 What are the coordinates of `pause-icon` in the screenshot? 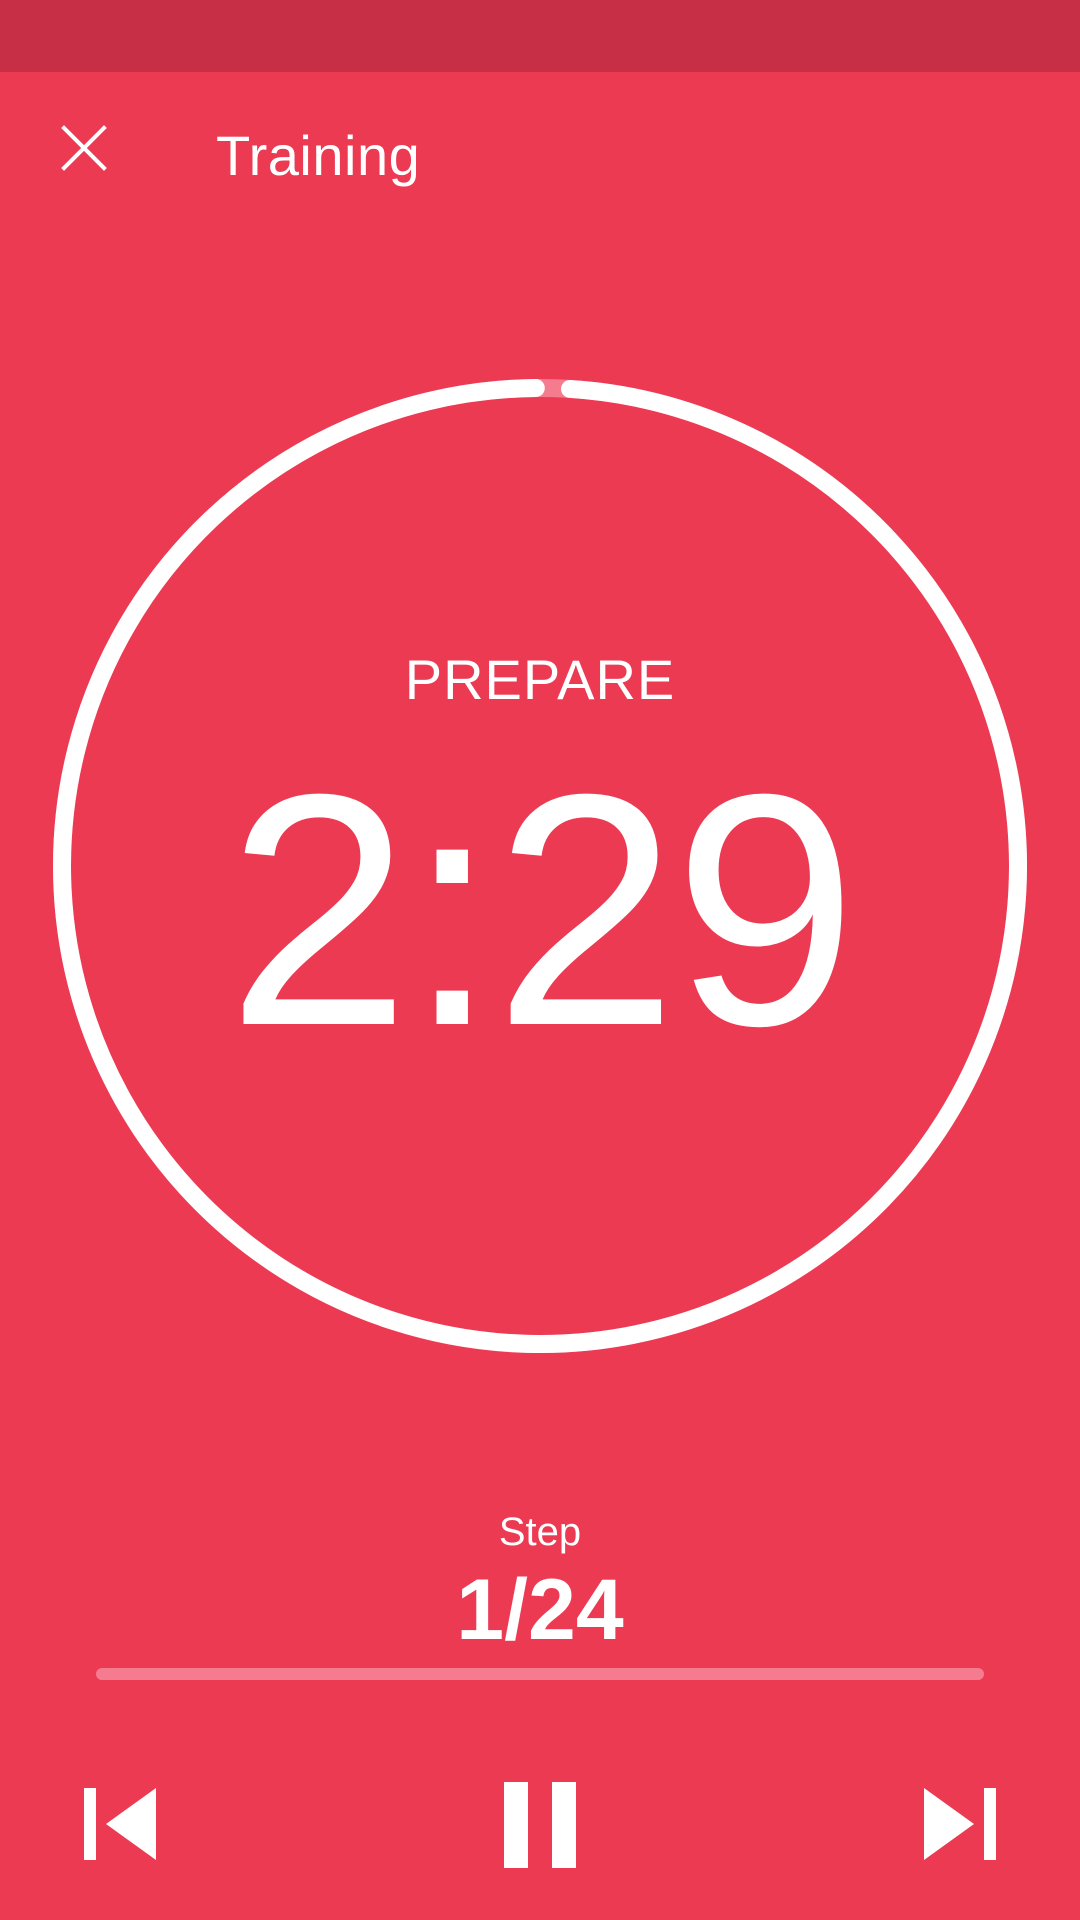 It's located at (540, 1825).